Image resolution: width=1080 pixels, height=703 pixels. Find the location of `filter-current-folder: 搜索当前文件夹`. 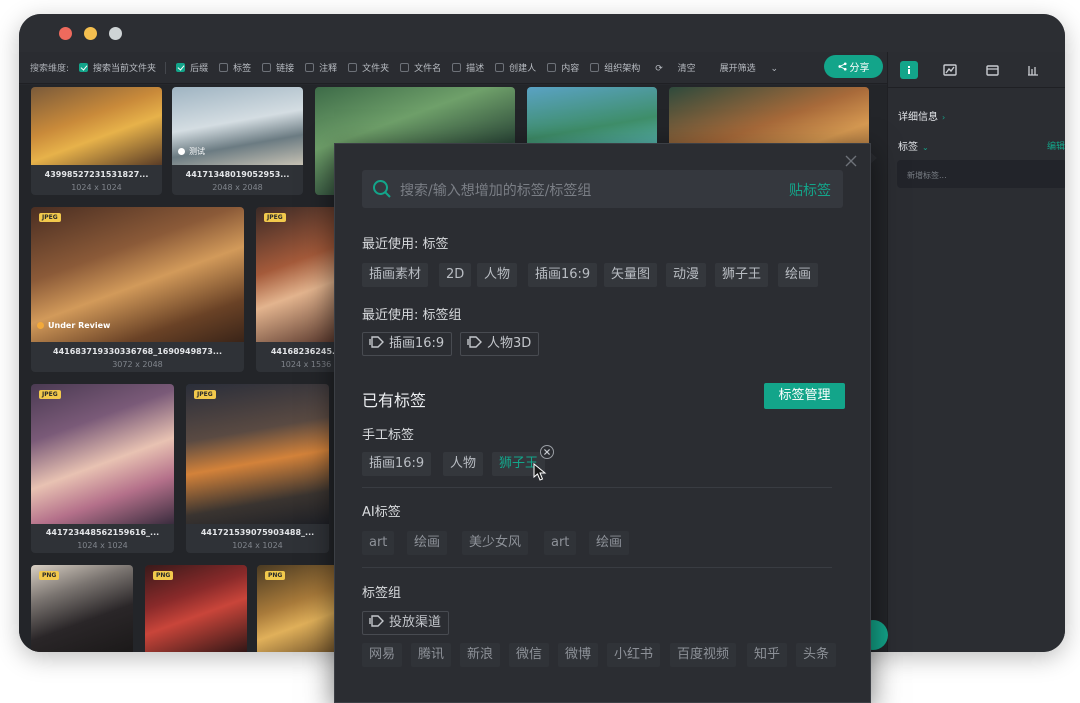

filter-current-folder: 搜索当前文件夹 is located at coordinates (117, 67).